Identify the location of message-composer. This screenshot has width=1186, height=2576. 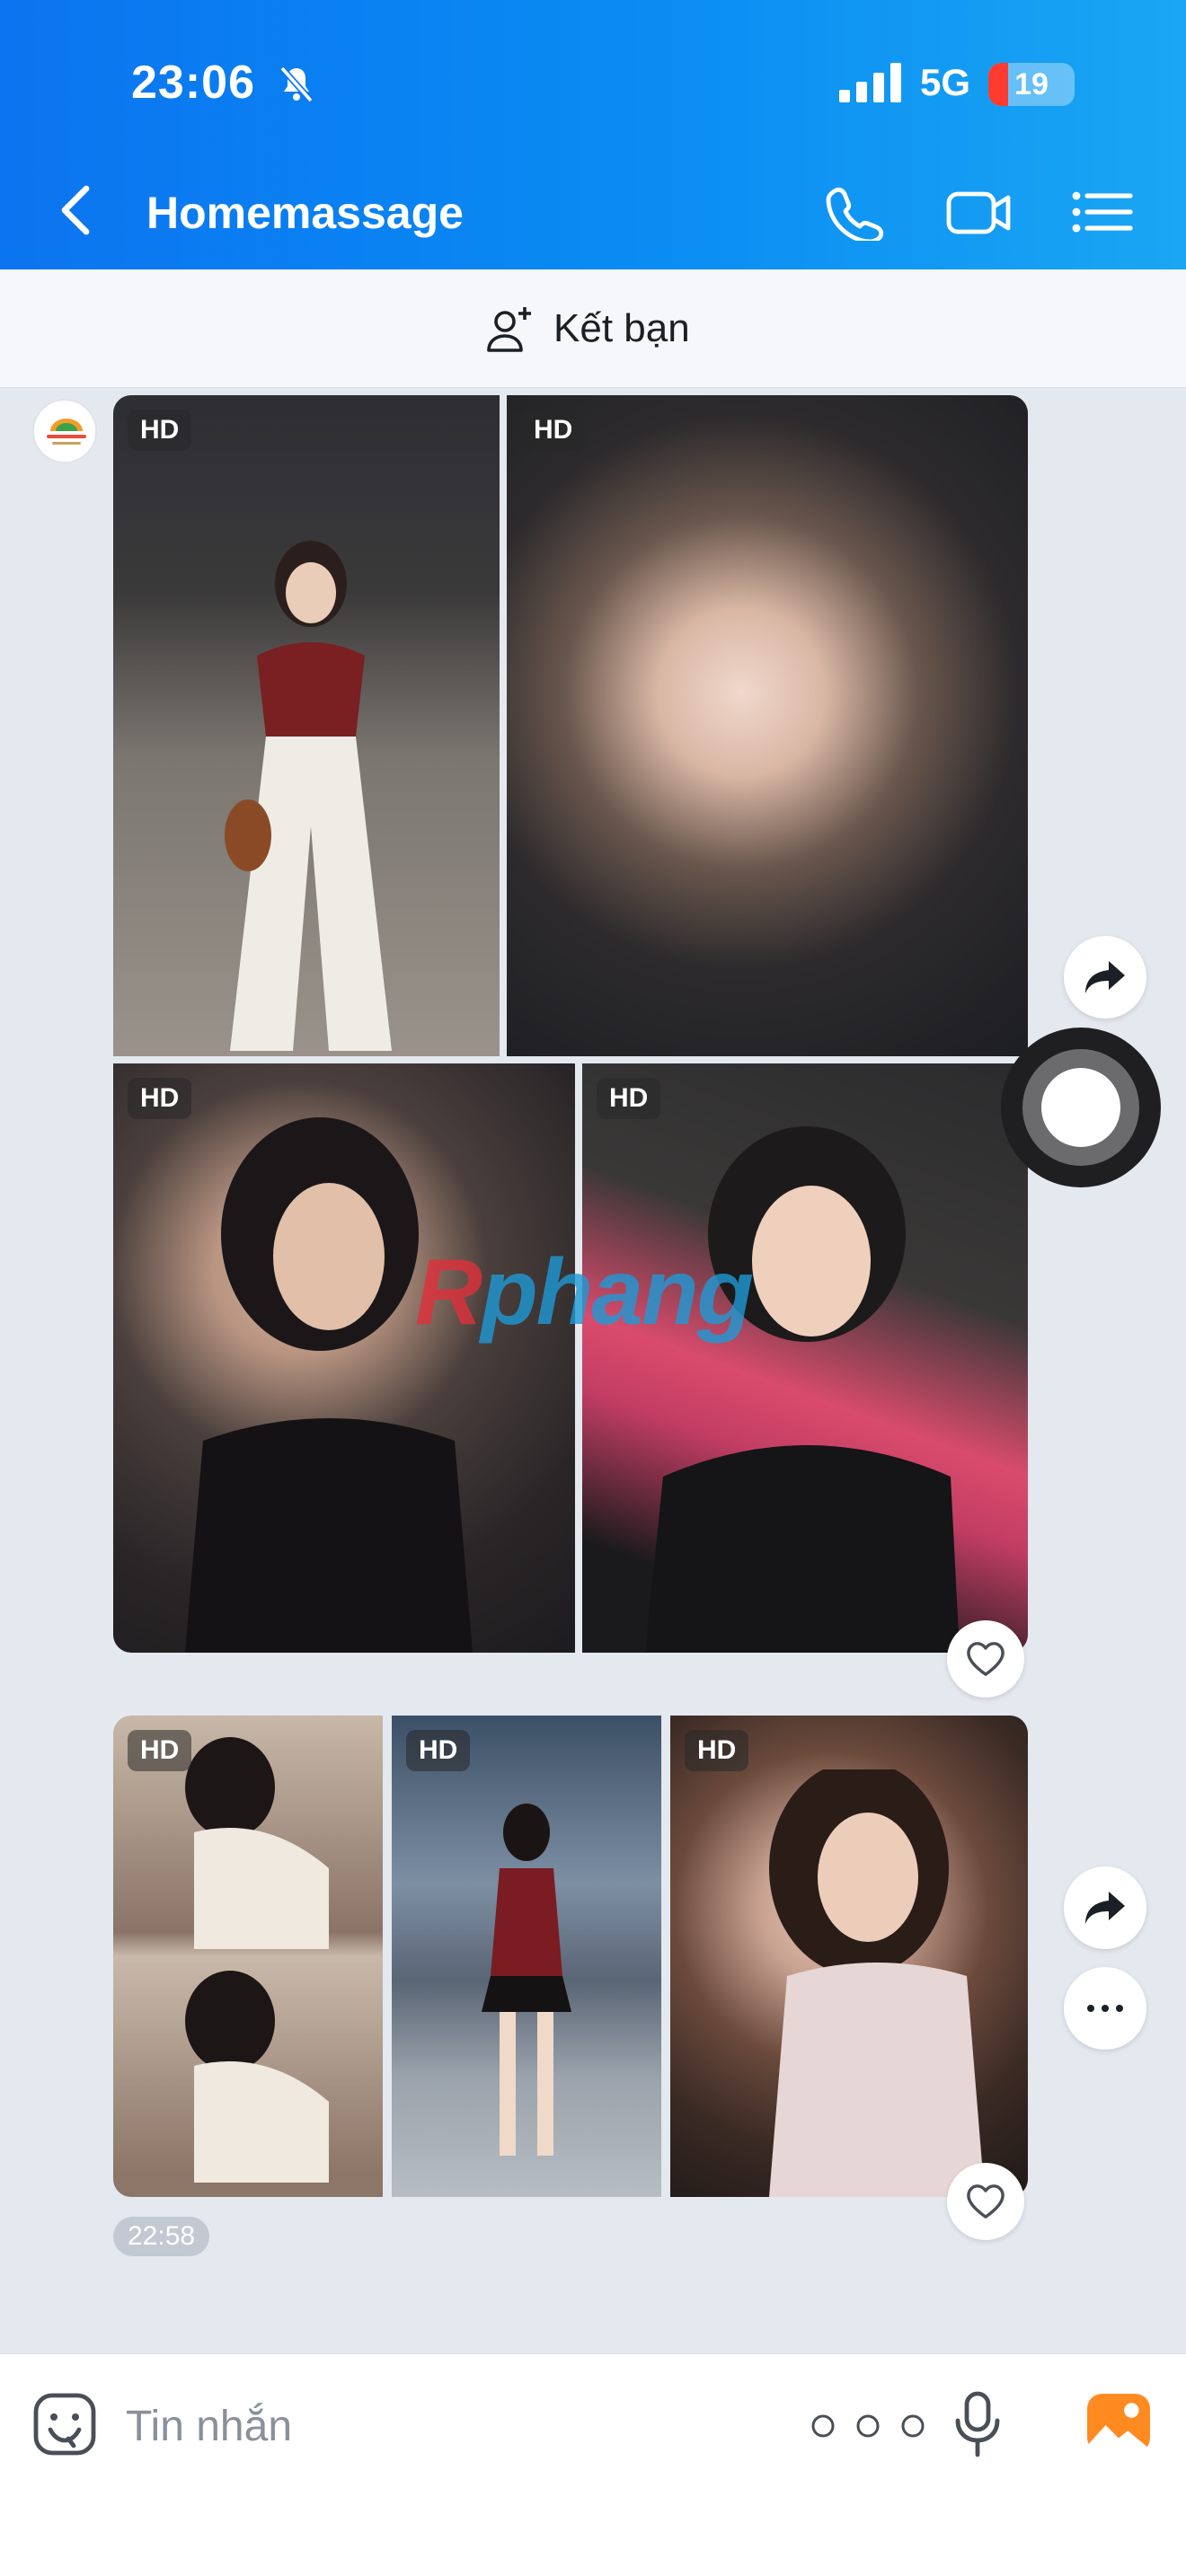
(593, 2464).